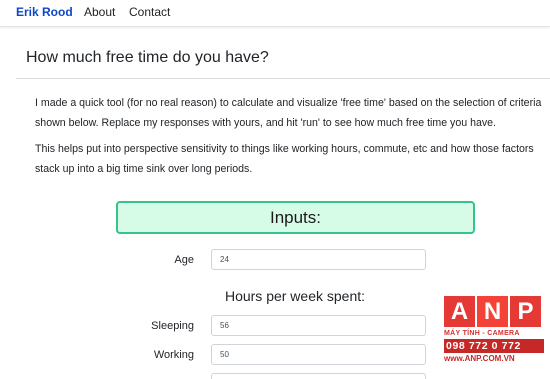 The height and width of the screenshot is (379, 550). What do you see at coordinates (318, 354) in the screenshot?
I see `working-input` at bounding box center [318, 354].